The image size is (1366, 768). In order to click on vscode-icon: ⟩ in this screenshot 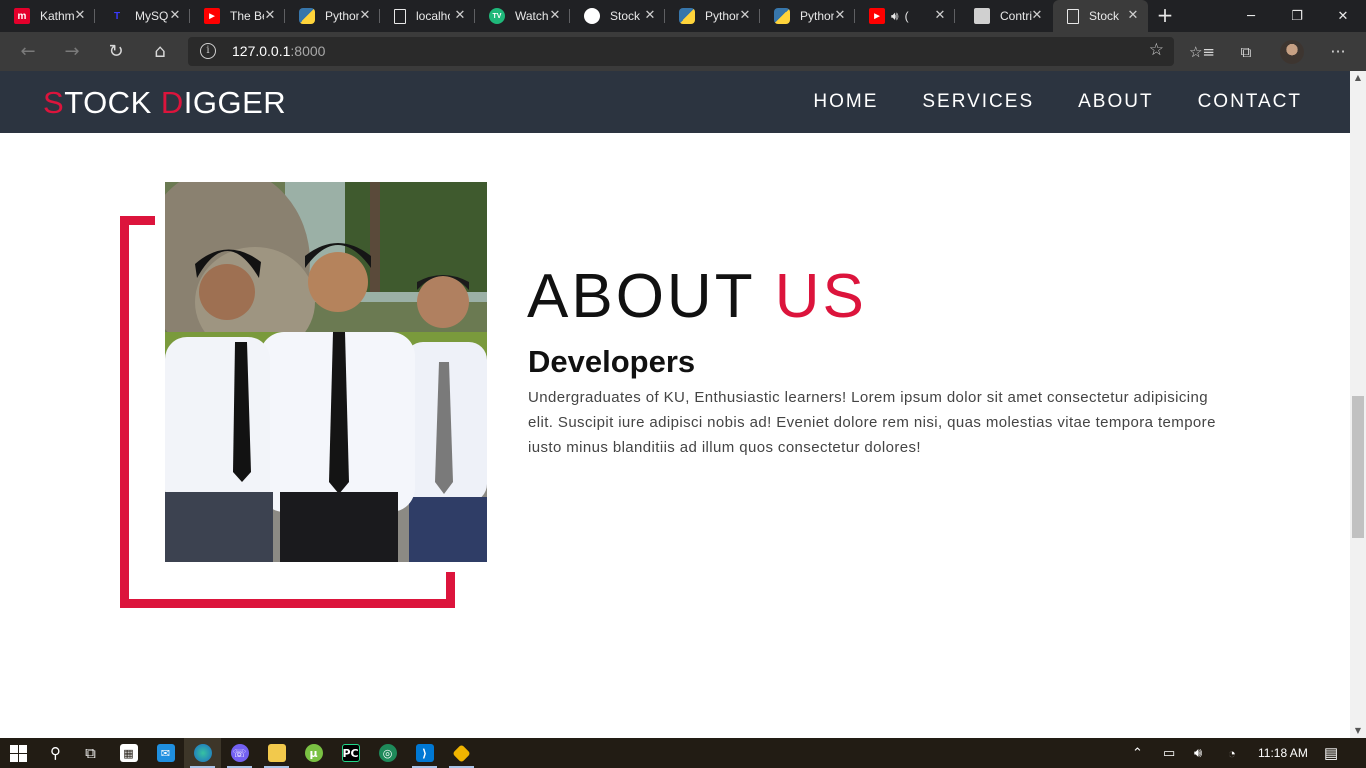, I will do `click(424, 753)`.